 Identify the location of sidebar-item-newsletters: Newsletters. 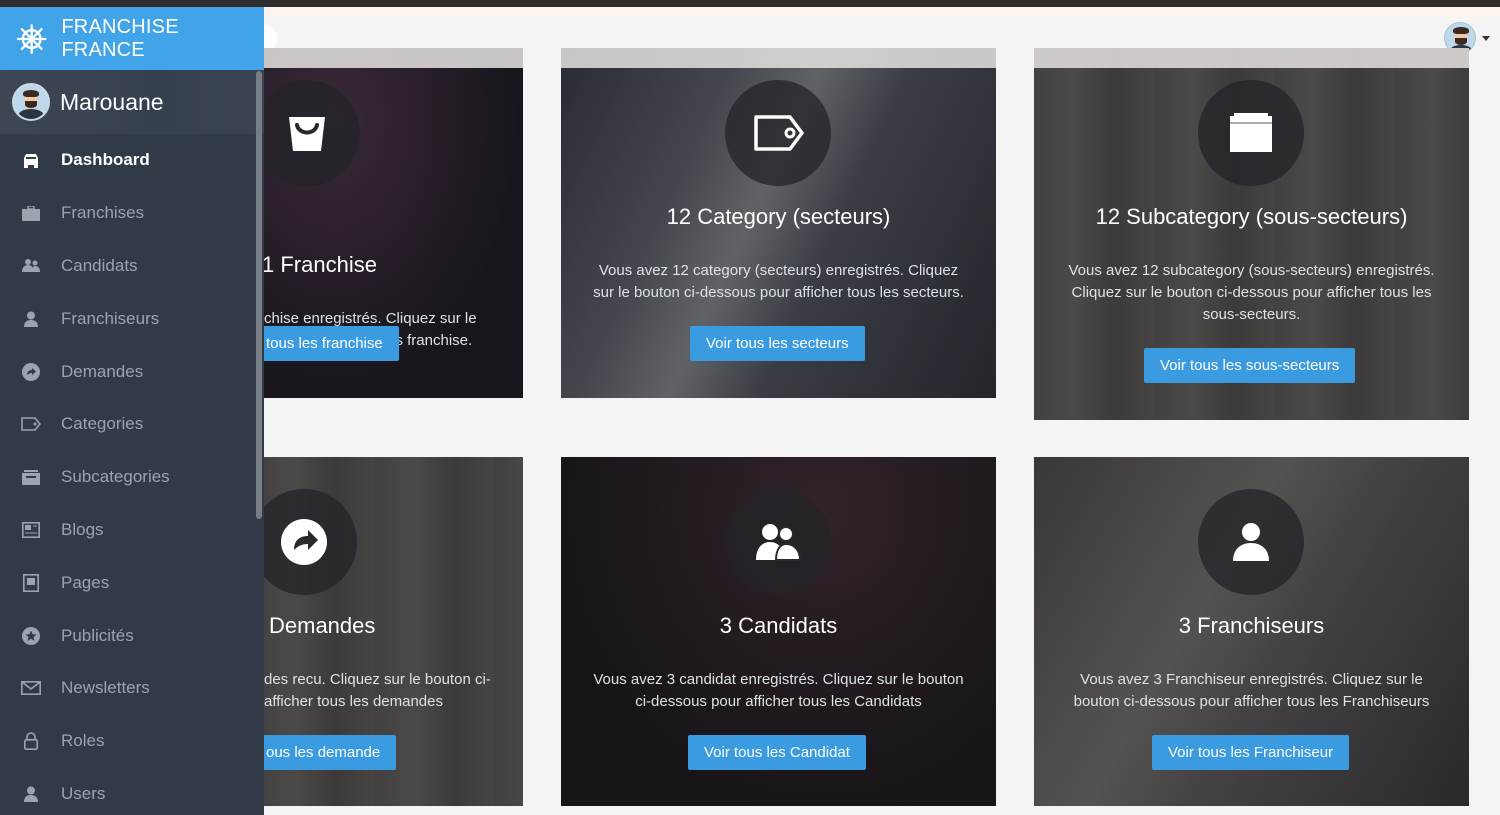
(132, 688).